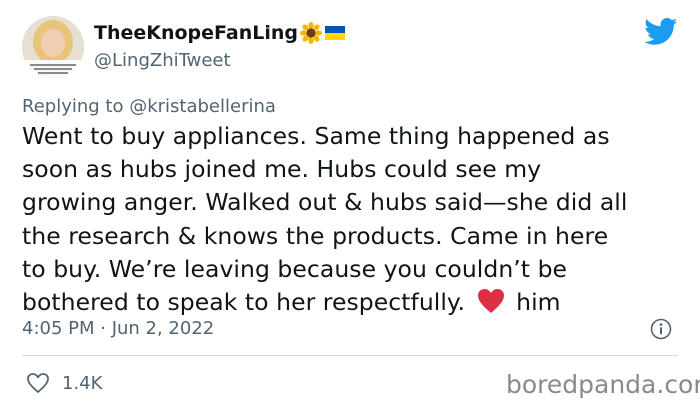 The image size is (700, 410). Describe the element at coordinates (603, 384) in the screenshot. I see `watermark: boredpanda.com` at that location.